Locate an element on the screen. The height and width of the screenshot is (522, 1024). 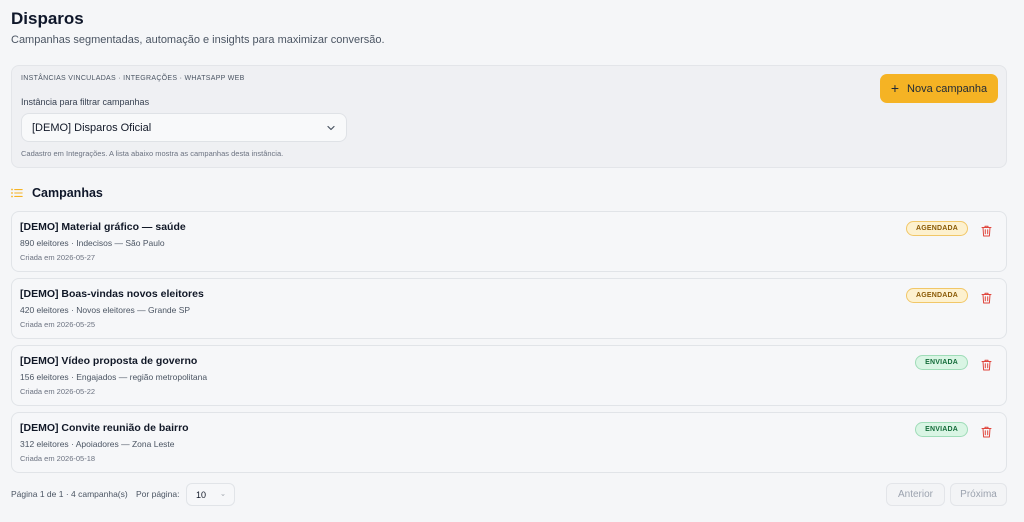
instance-select-value: [DEMO] Disparos Oficial is located at coordinates (92, 127).